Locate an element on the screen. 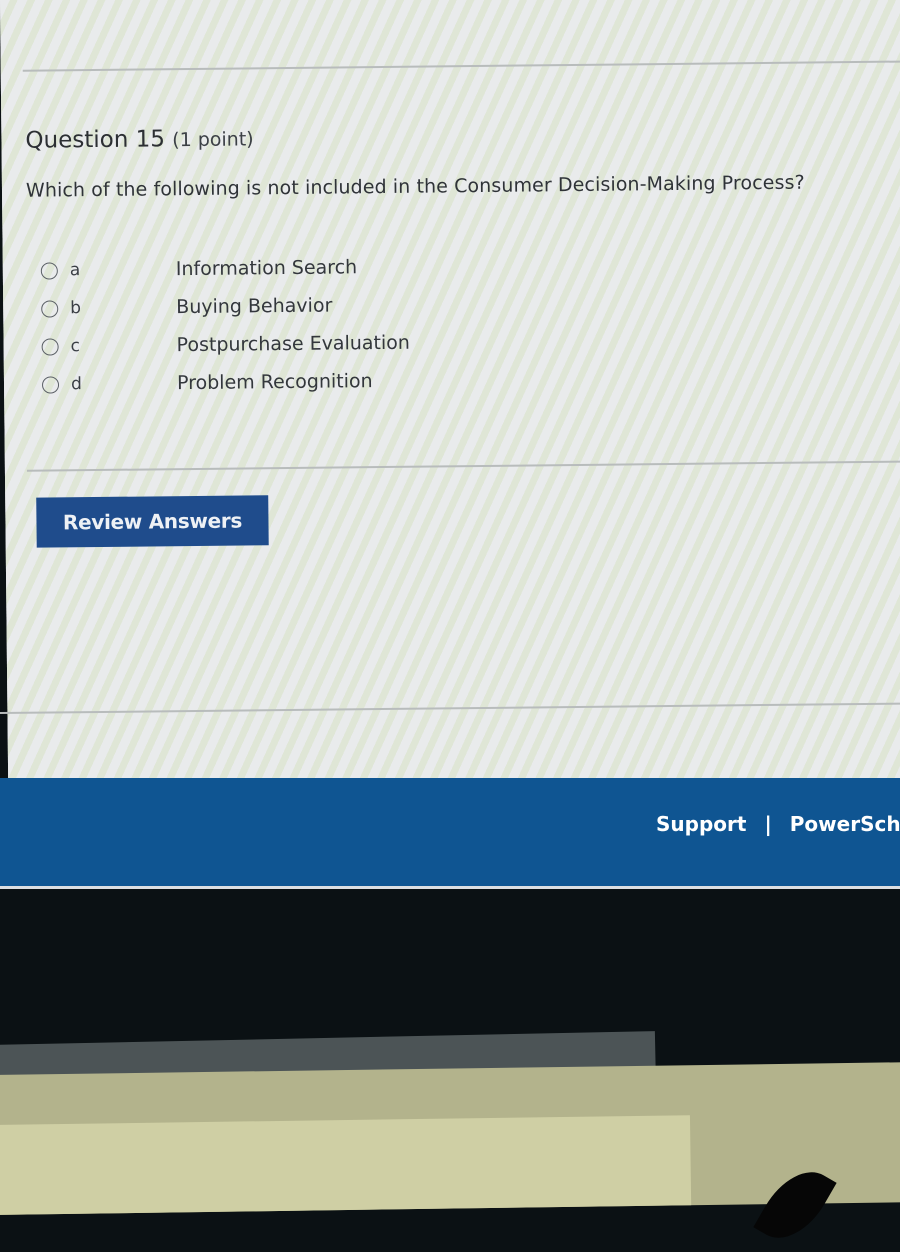  question-heading: Question 15 (1 point) is located at coordinates (139, 139).